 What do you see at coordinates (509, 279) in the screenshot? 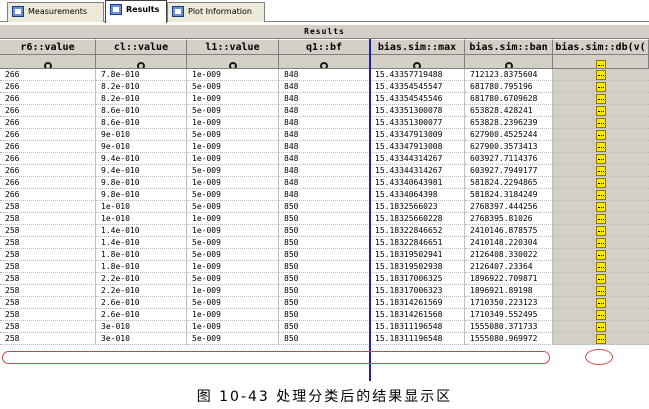
I see `table-cell: 1896922.709871` at bounding box center [509, 279].